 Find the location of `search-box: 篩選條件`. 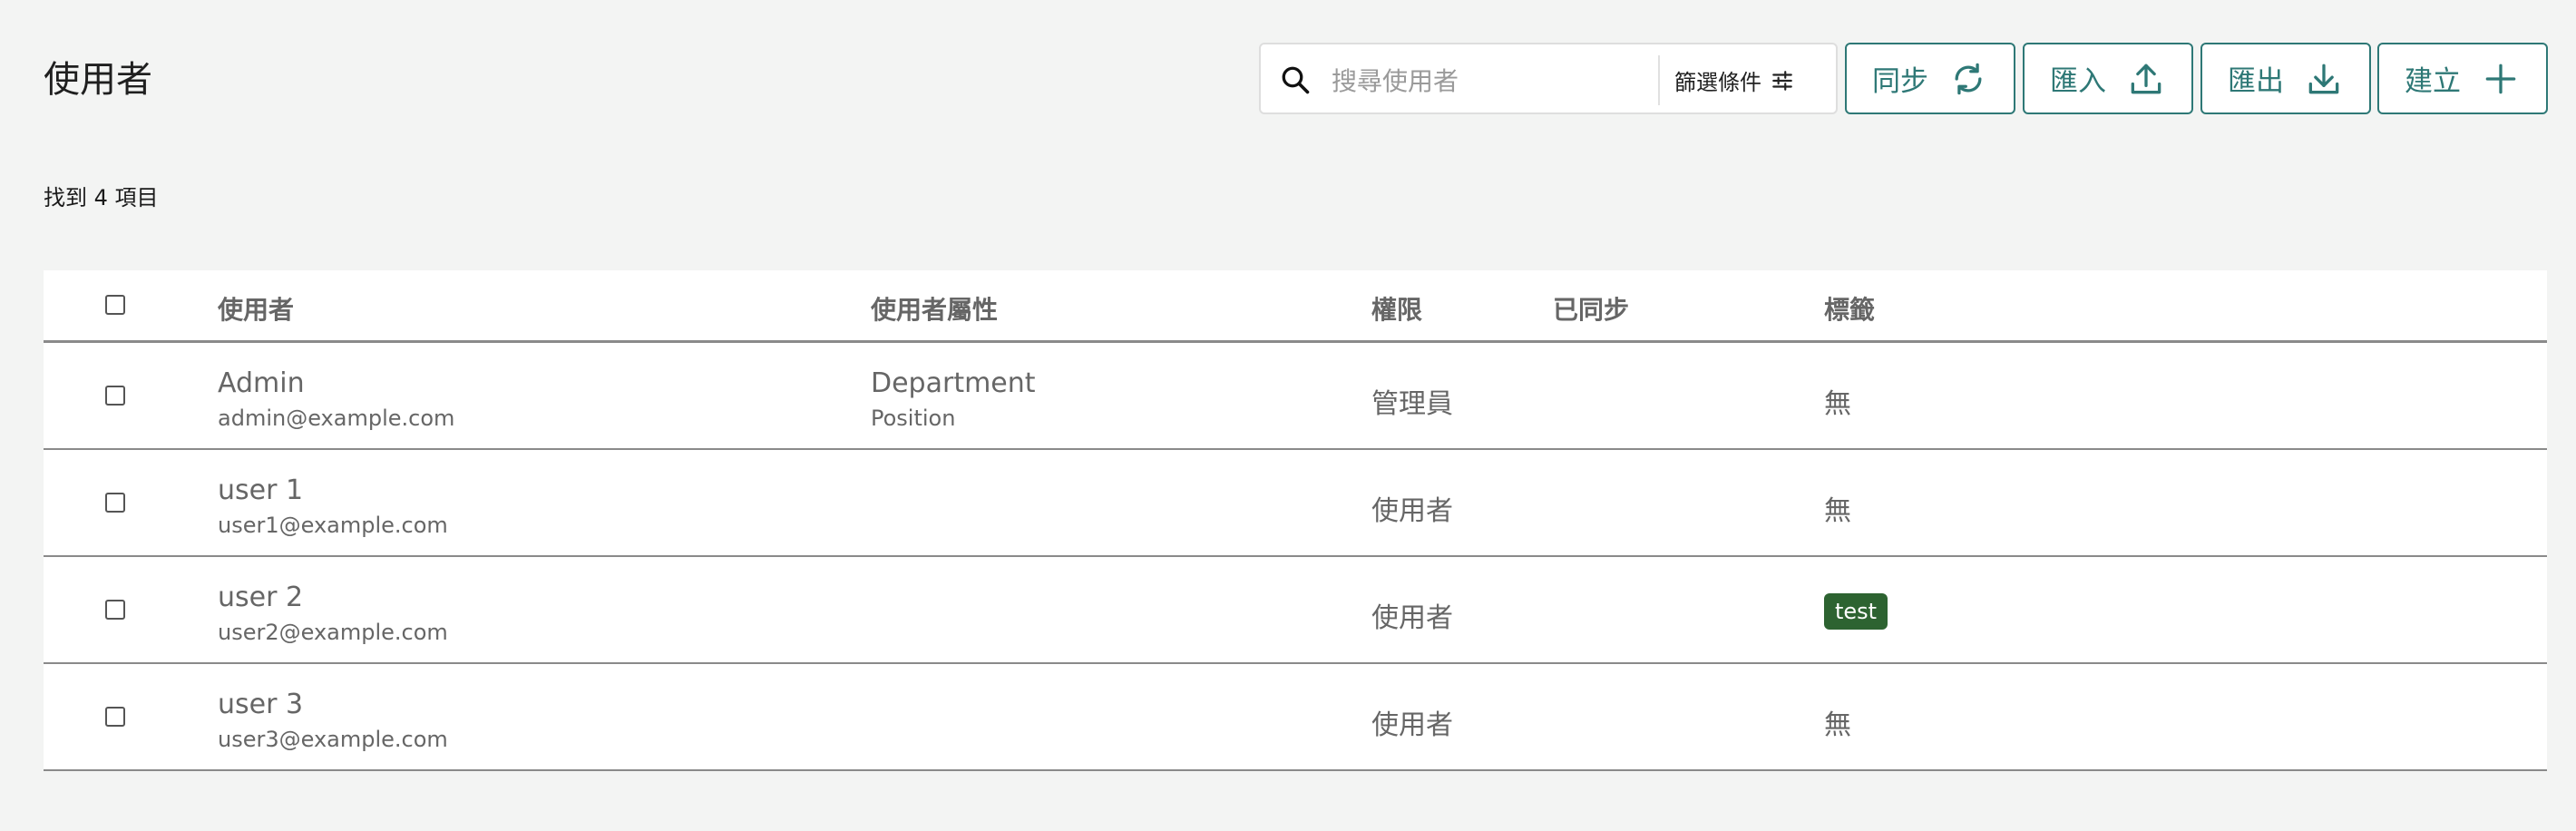

search-box: 篩選條件 is located at coordinates (1548, 78).